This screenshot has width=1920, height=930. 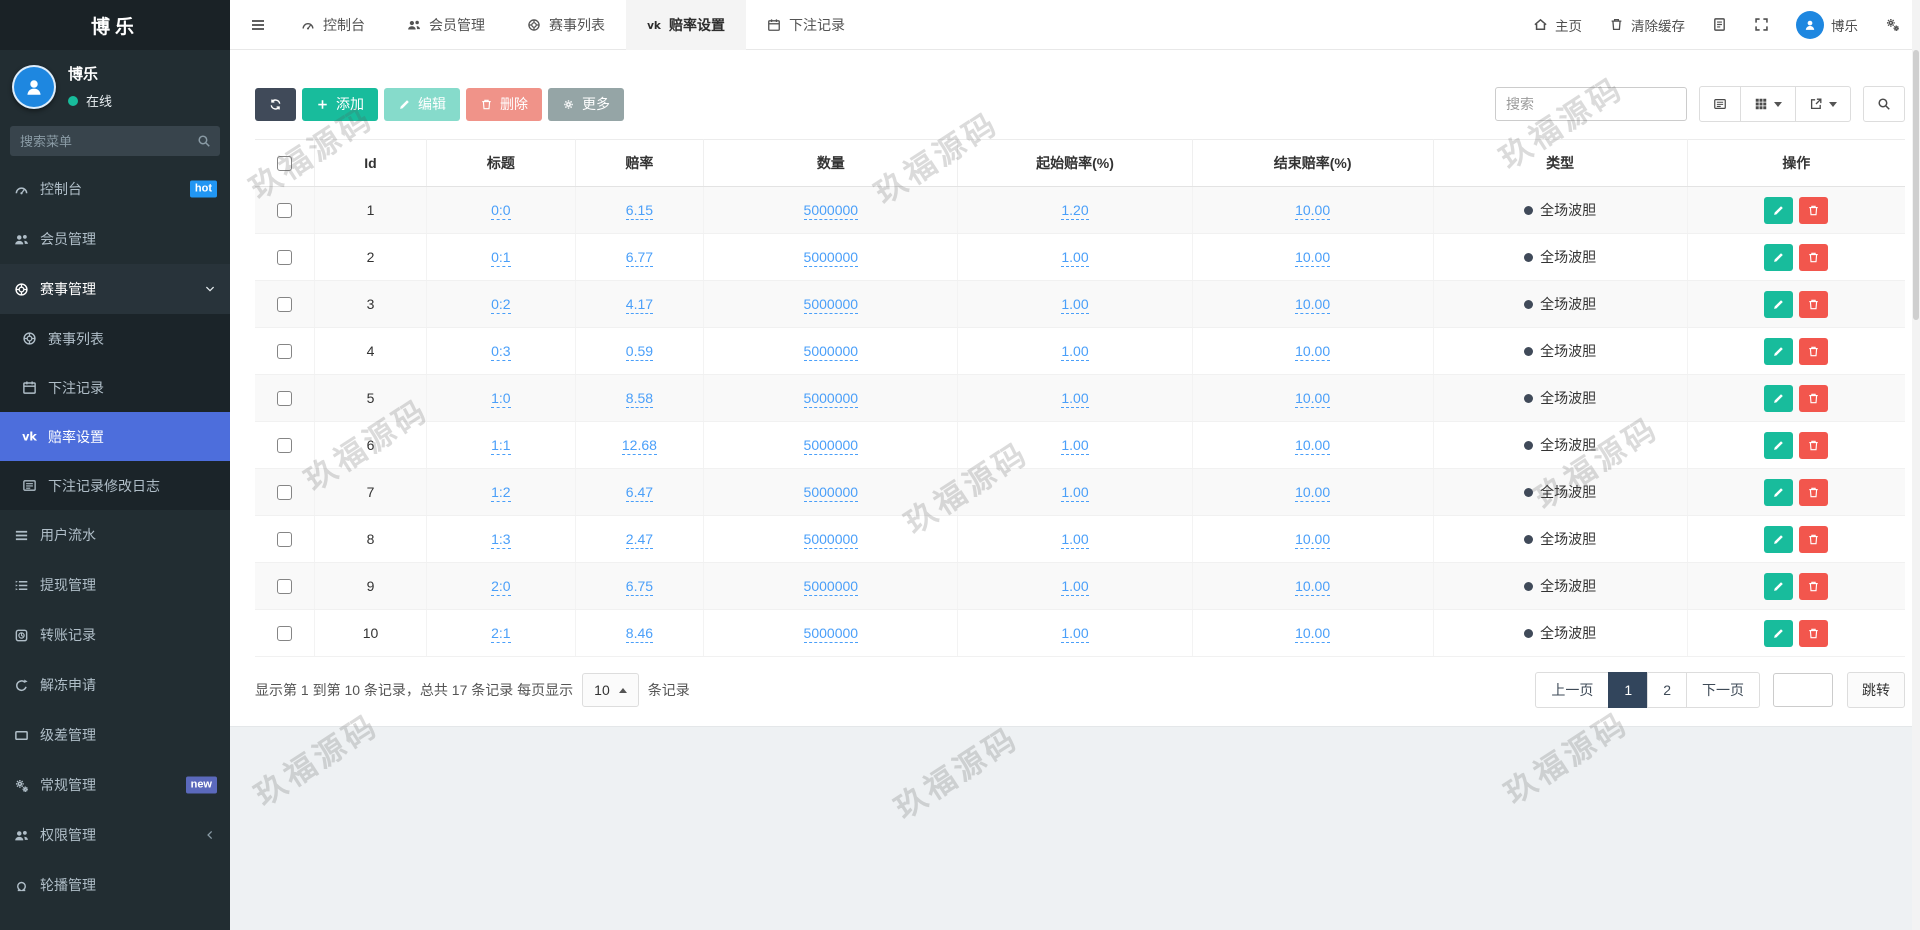 What do you see at coordinates (1876, 690) in the screenshot?
I see `jump-button: 跳转` at bounding box center [1876, 690].